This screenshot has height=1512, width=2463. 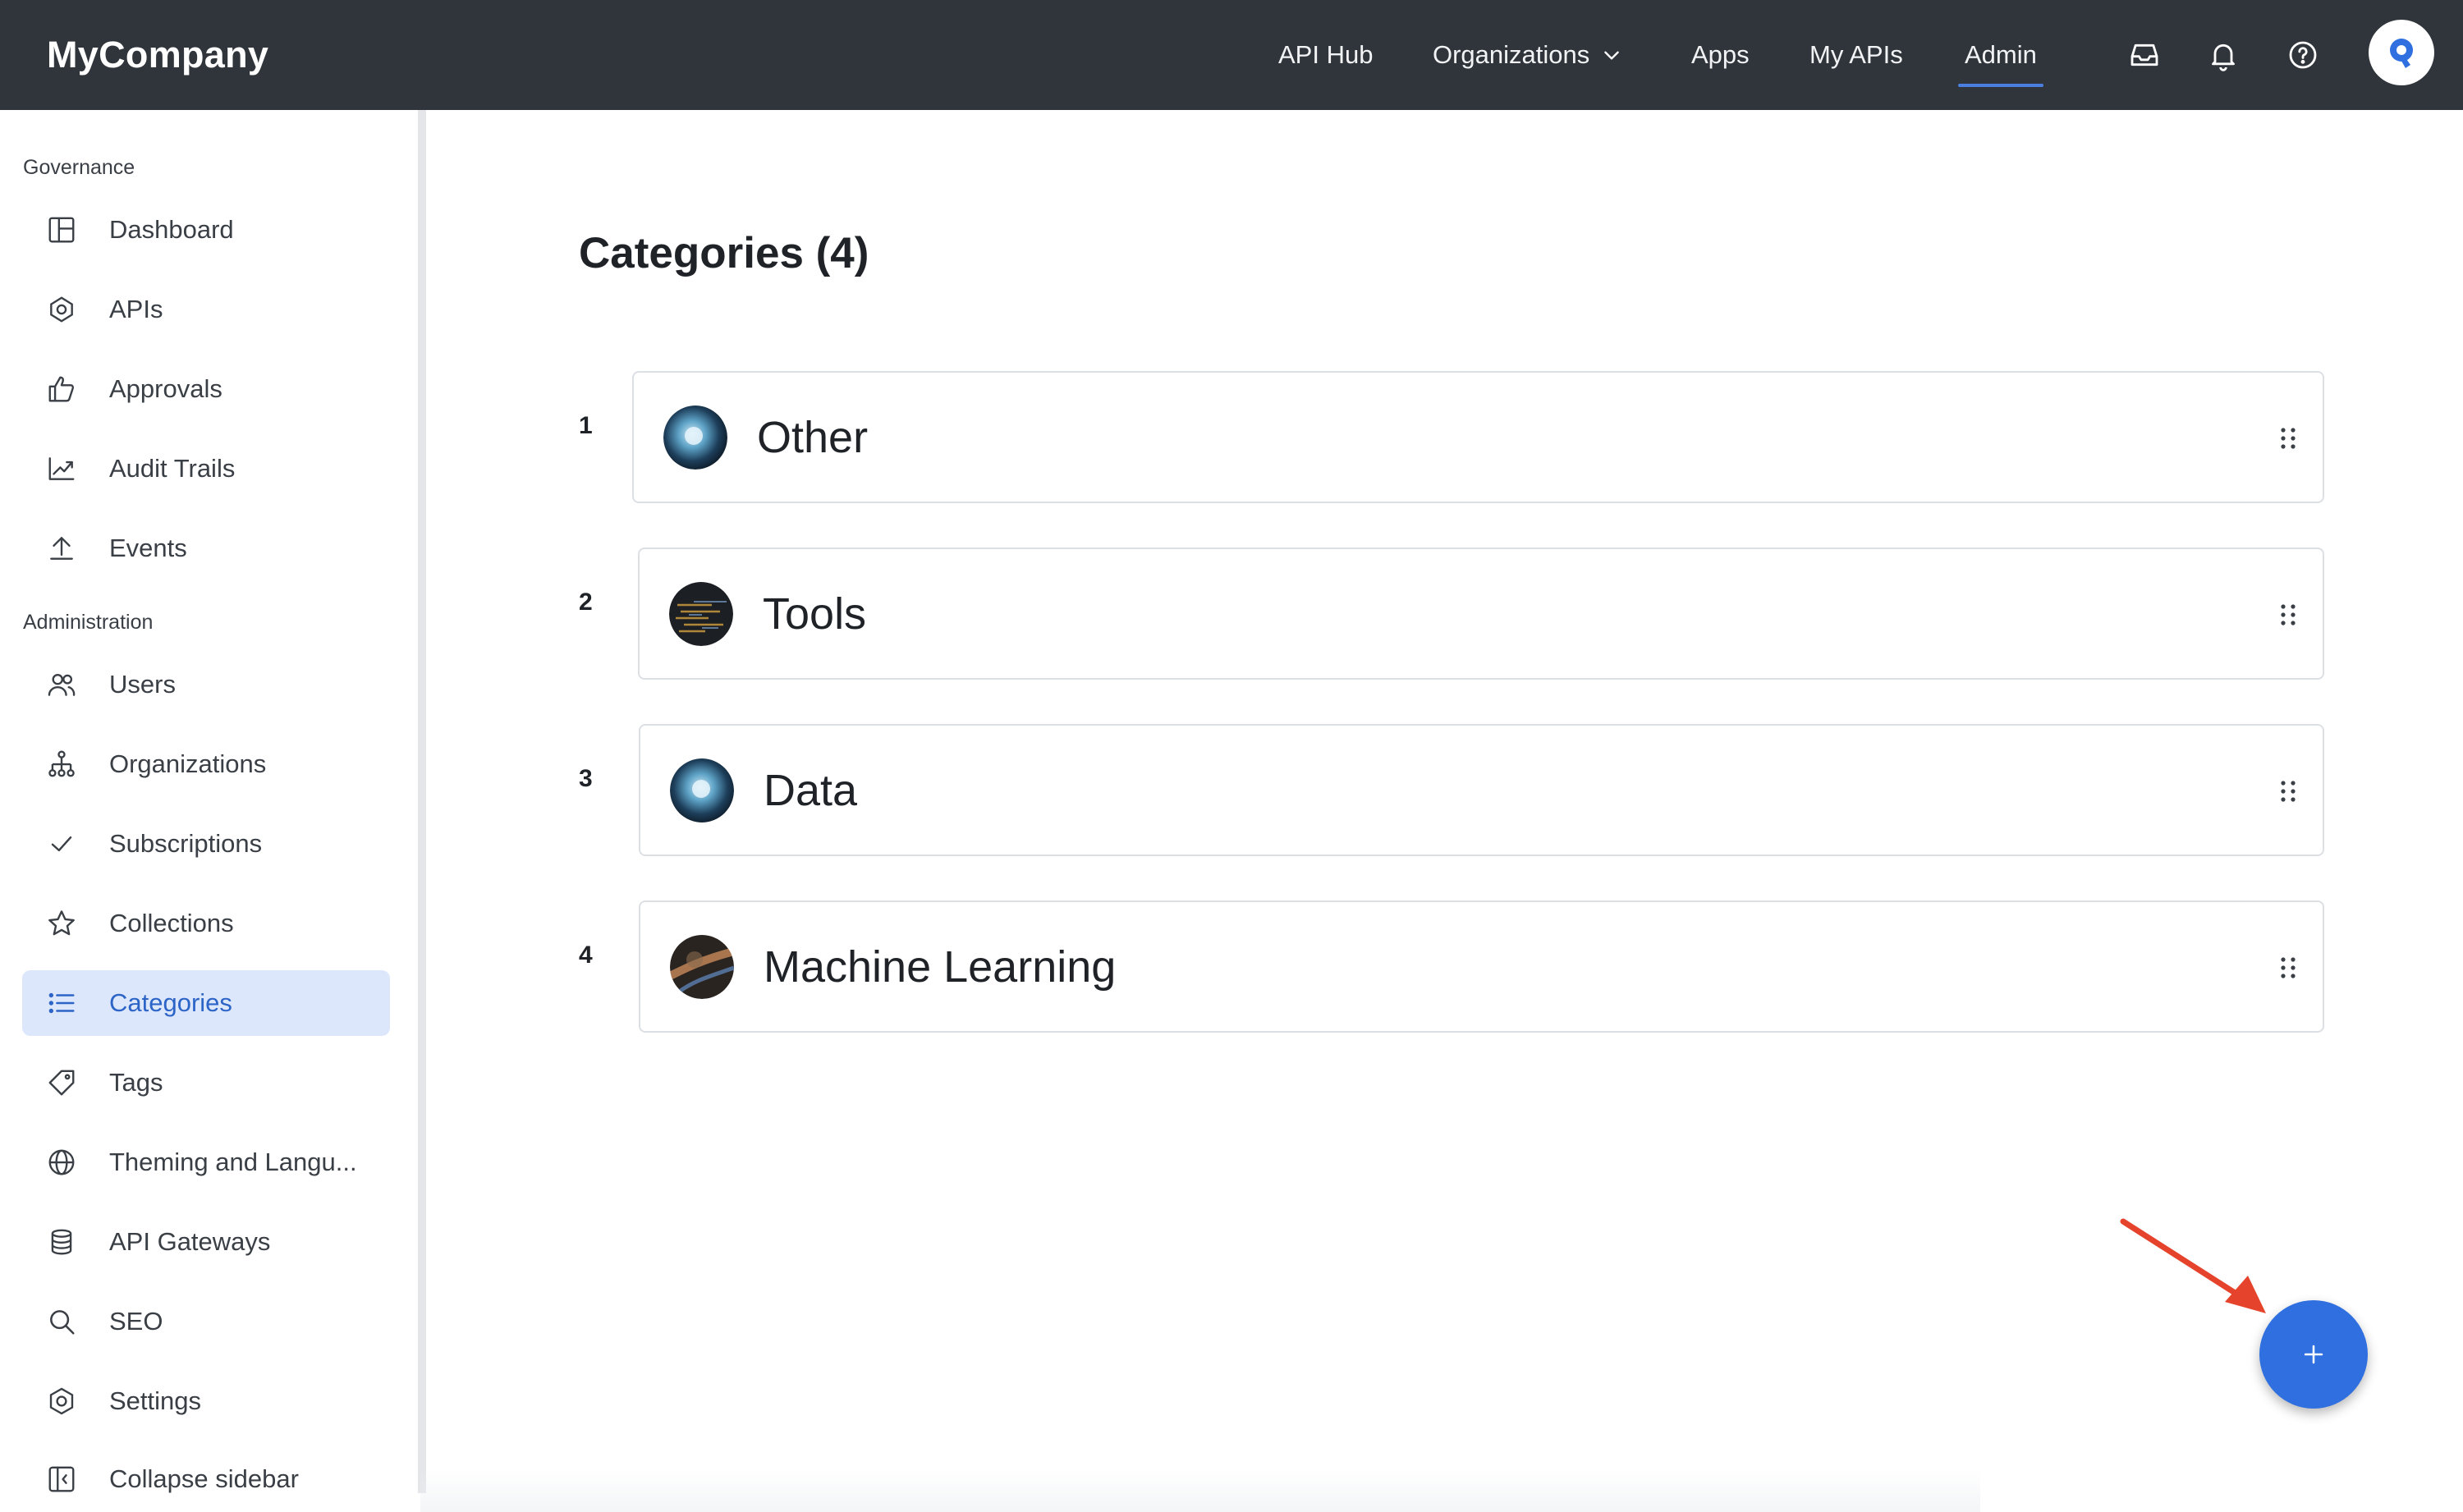 What do you see at coordinates (1481, 966) in the screenshot?
I see `category-row-machine-learning: Machine Learning` at bounding box center [1481, 966].